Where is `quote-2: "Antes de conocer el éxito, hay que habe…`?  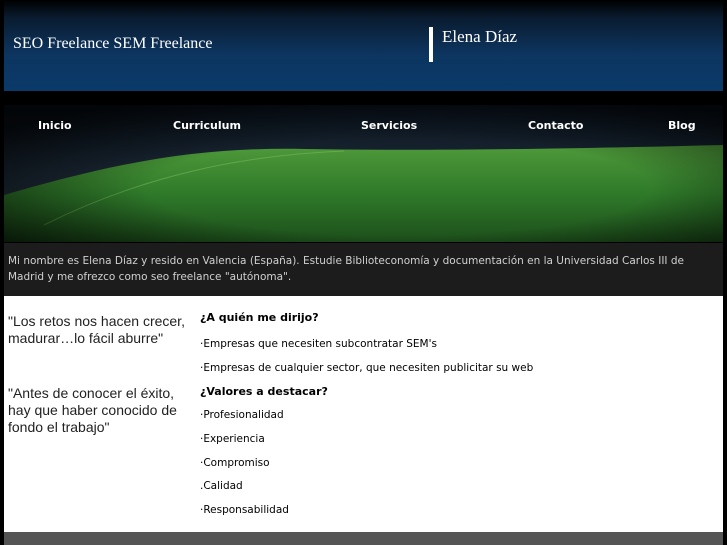 quote-2: "Antes de conocer el éxito, hay que habe… is located at coordinates (92, 410).